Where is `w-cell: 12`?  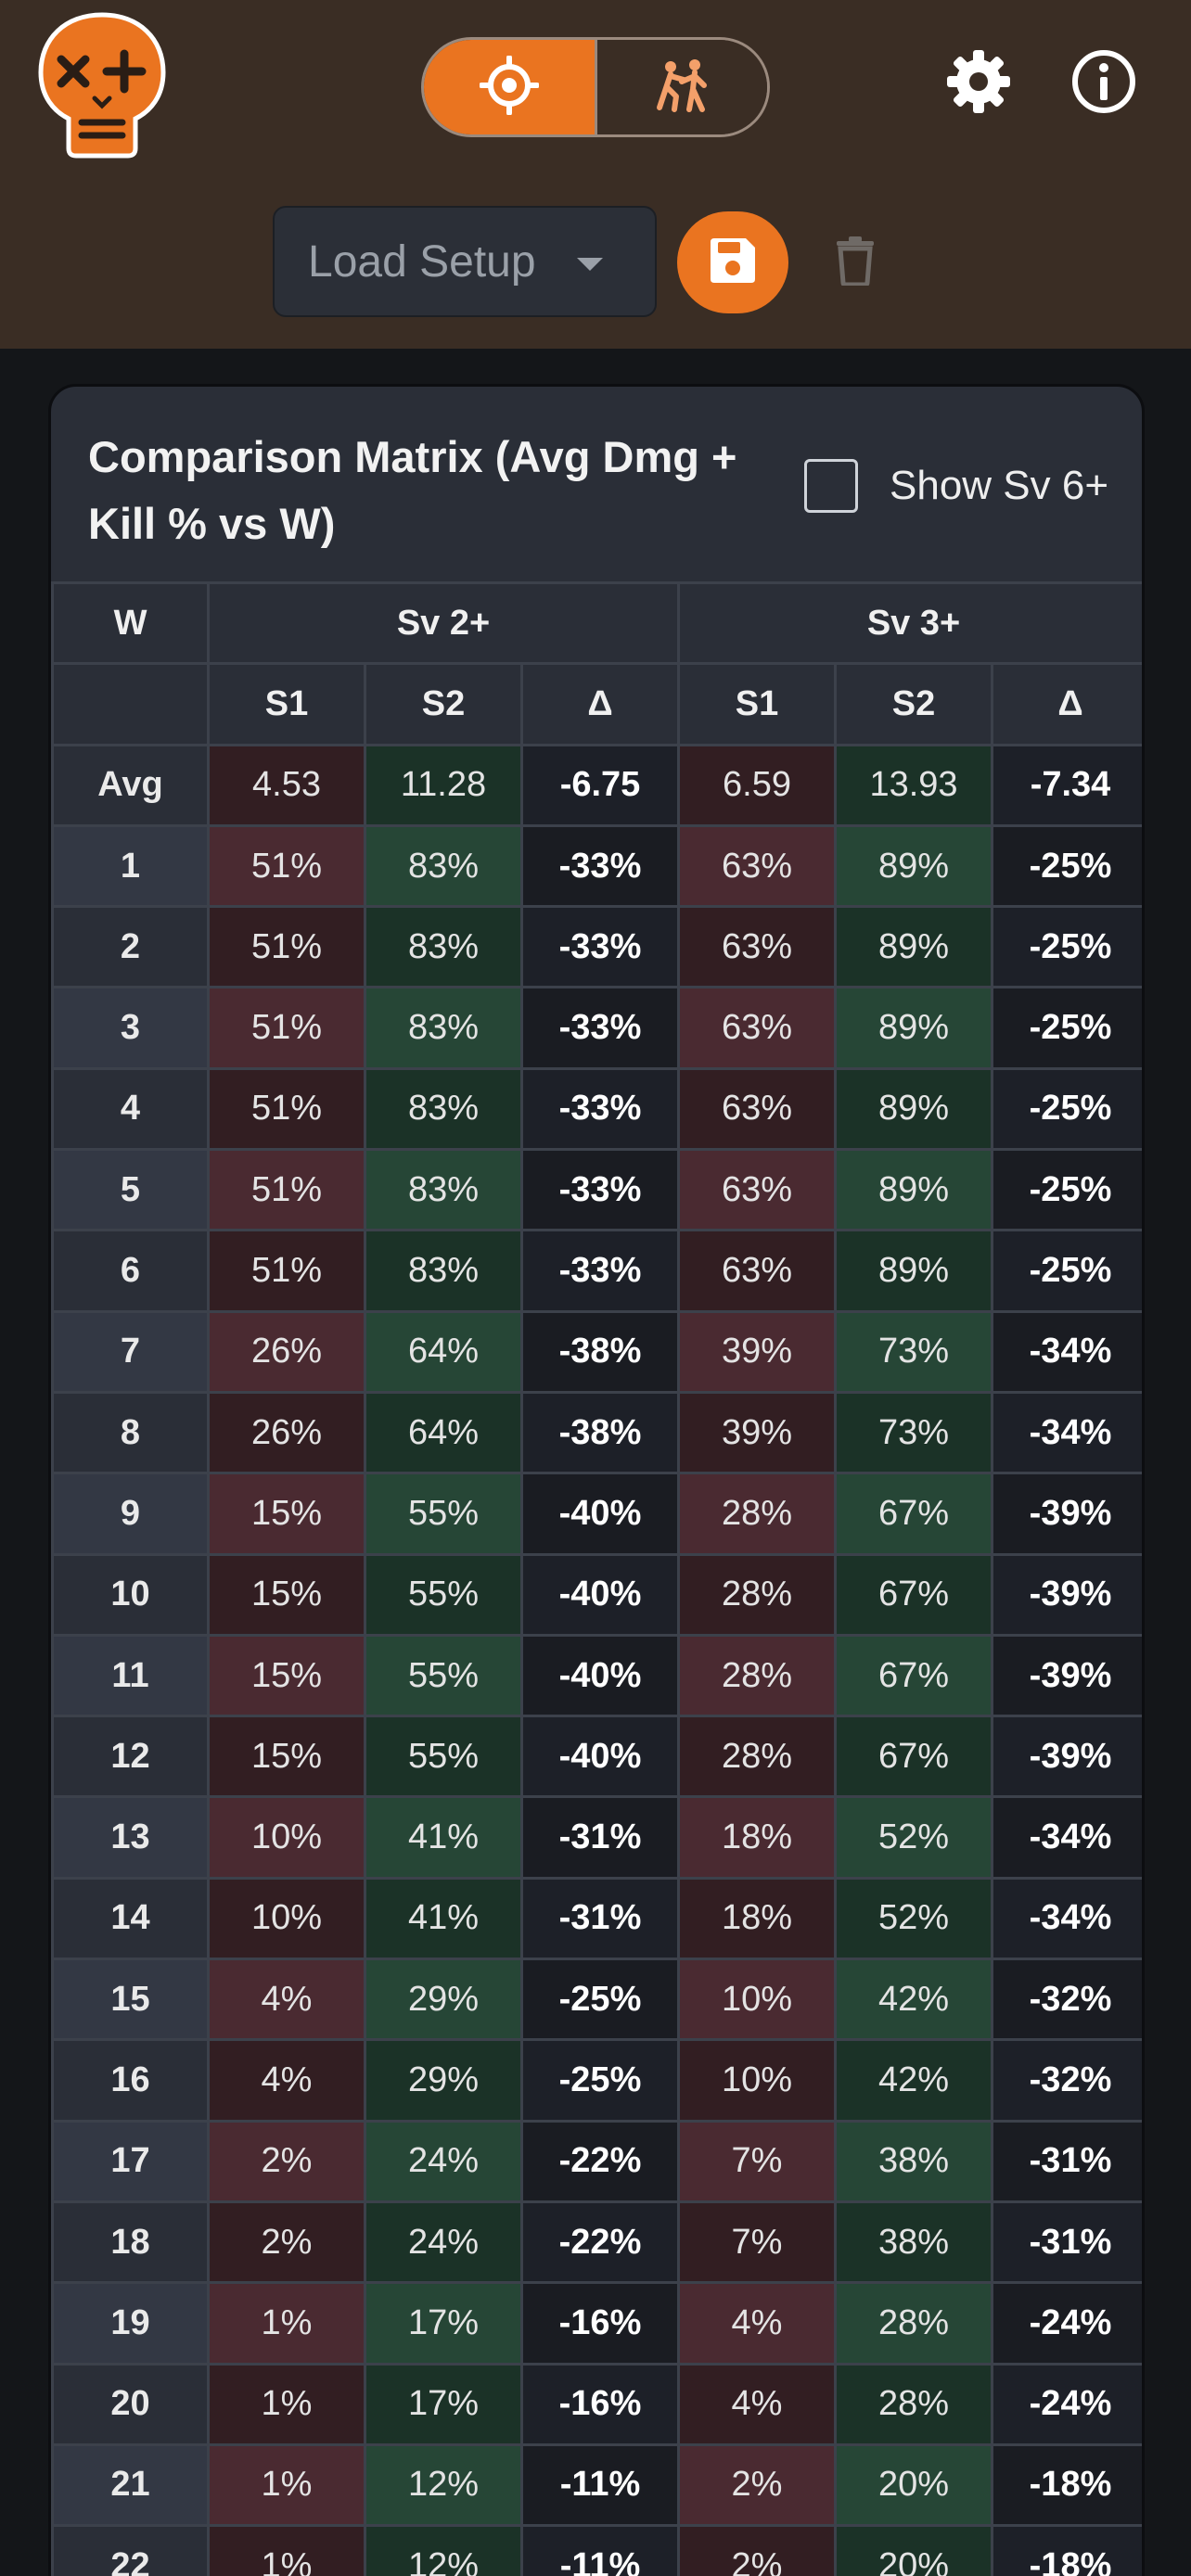 w-cell: 12 is located at coordinates (130, 1757).